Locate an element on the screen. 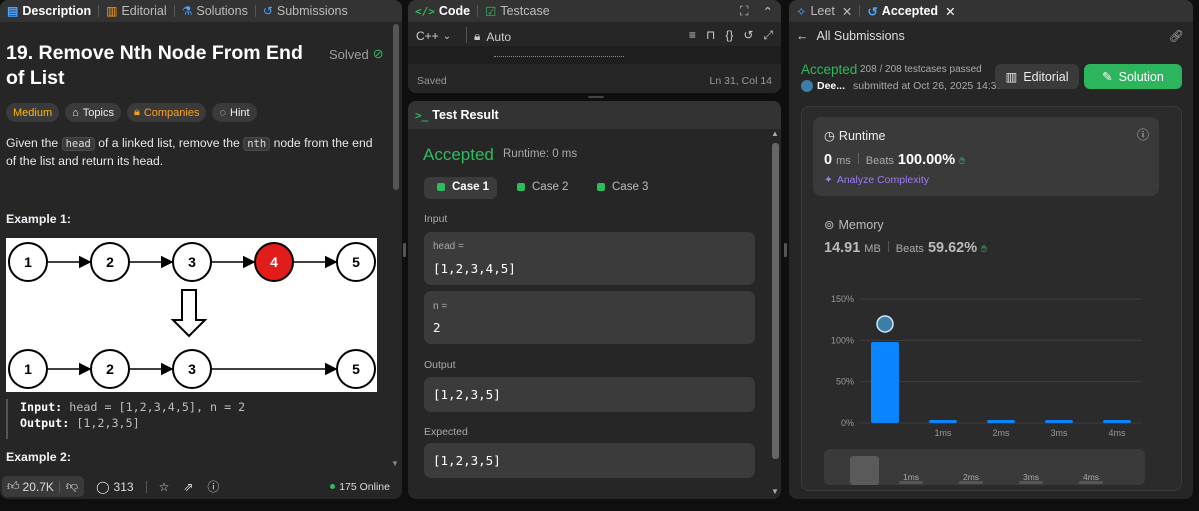 The image size is (1199, 511). braces-icon: {} is located at coordinates (729, 35).